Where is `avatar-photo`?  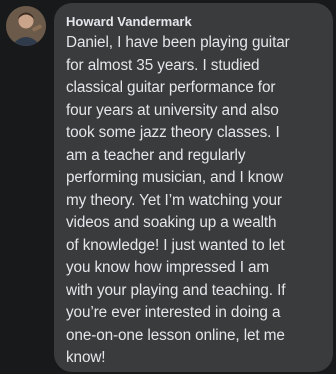
avatar-photo is located at coordinates (26, 26).